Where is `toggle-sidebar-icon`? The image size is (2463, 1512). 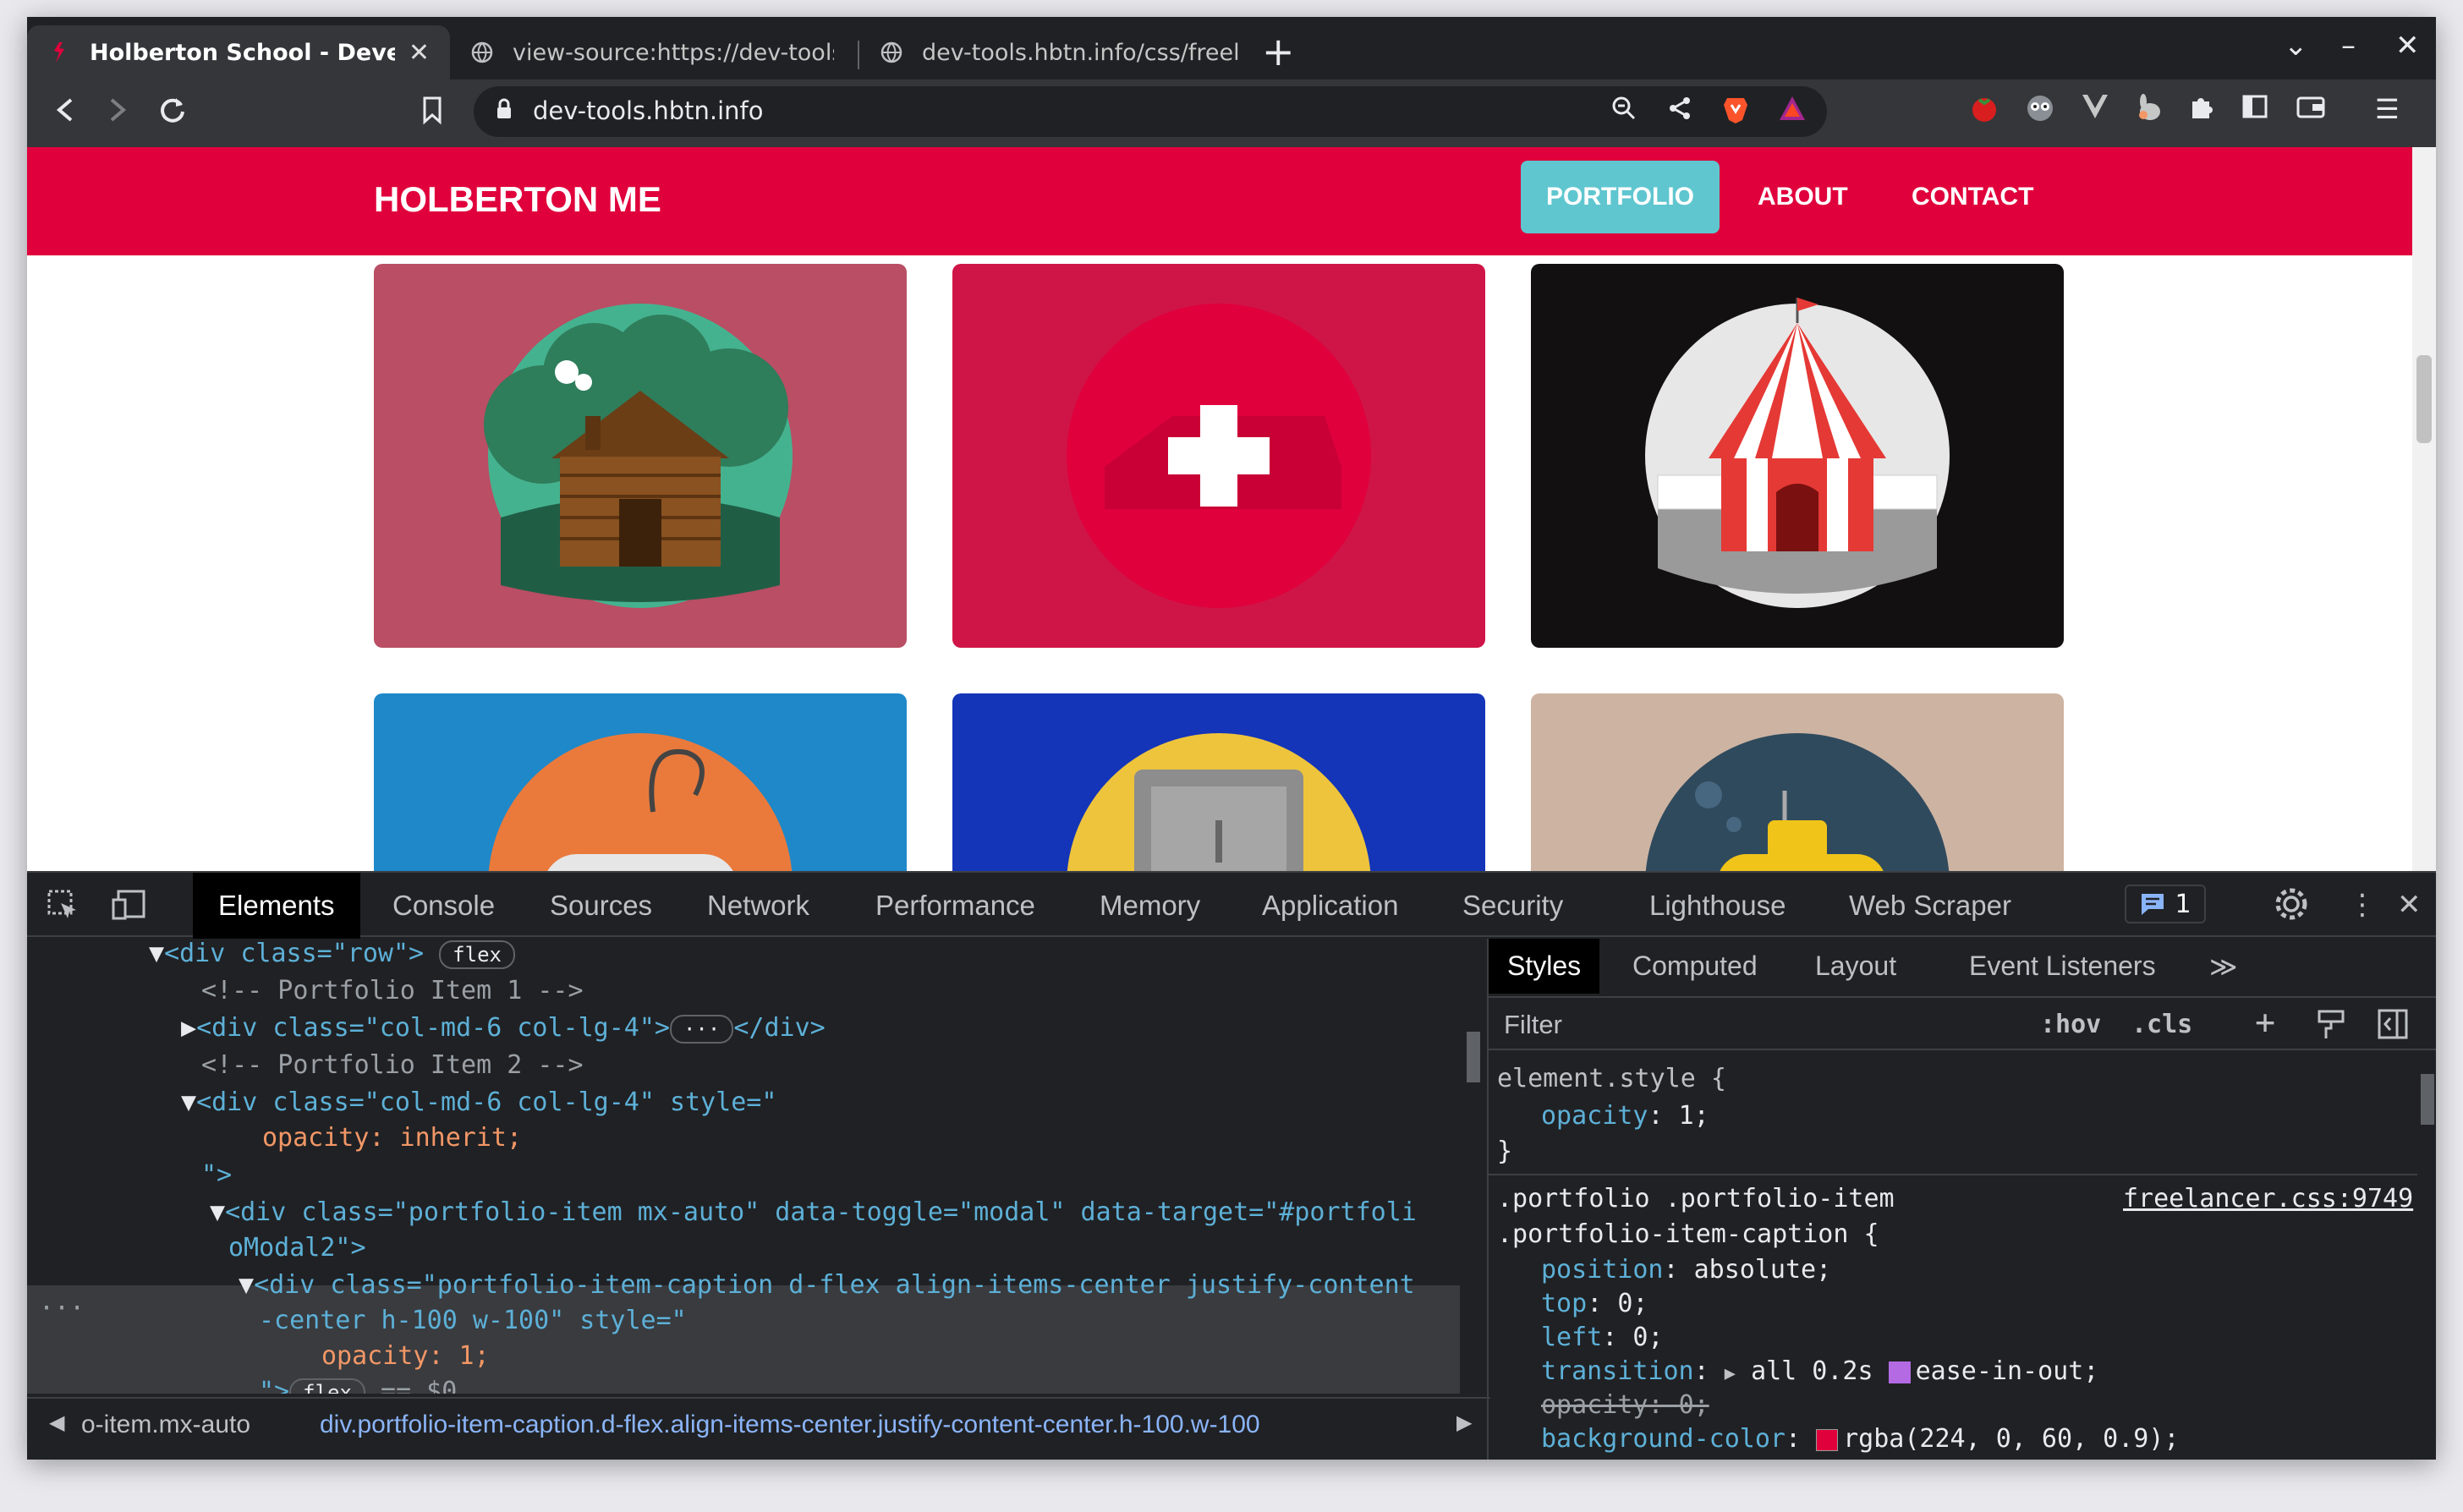
toggle-sidebar-icon is located at coordinates (2393, 1027).